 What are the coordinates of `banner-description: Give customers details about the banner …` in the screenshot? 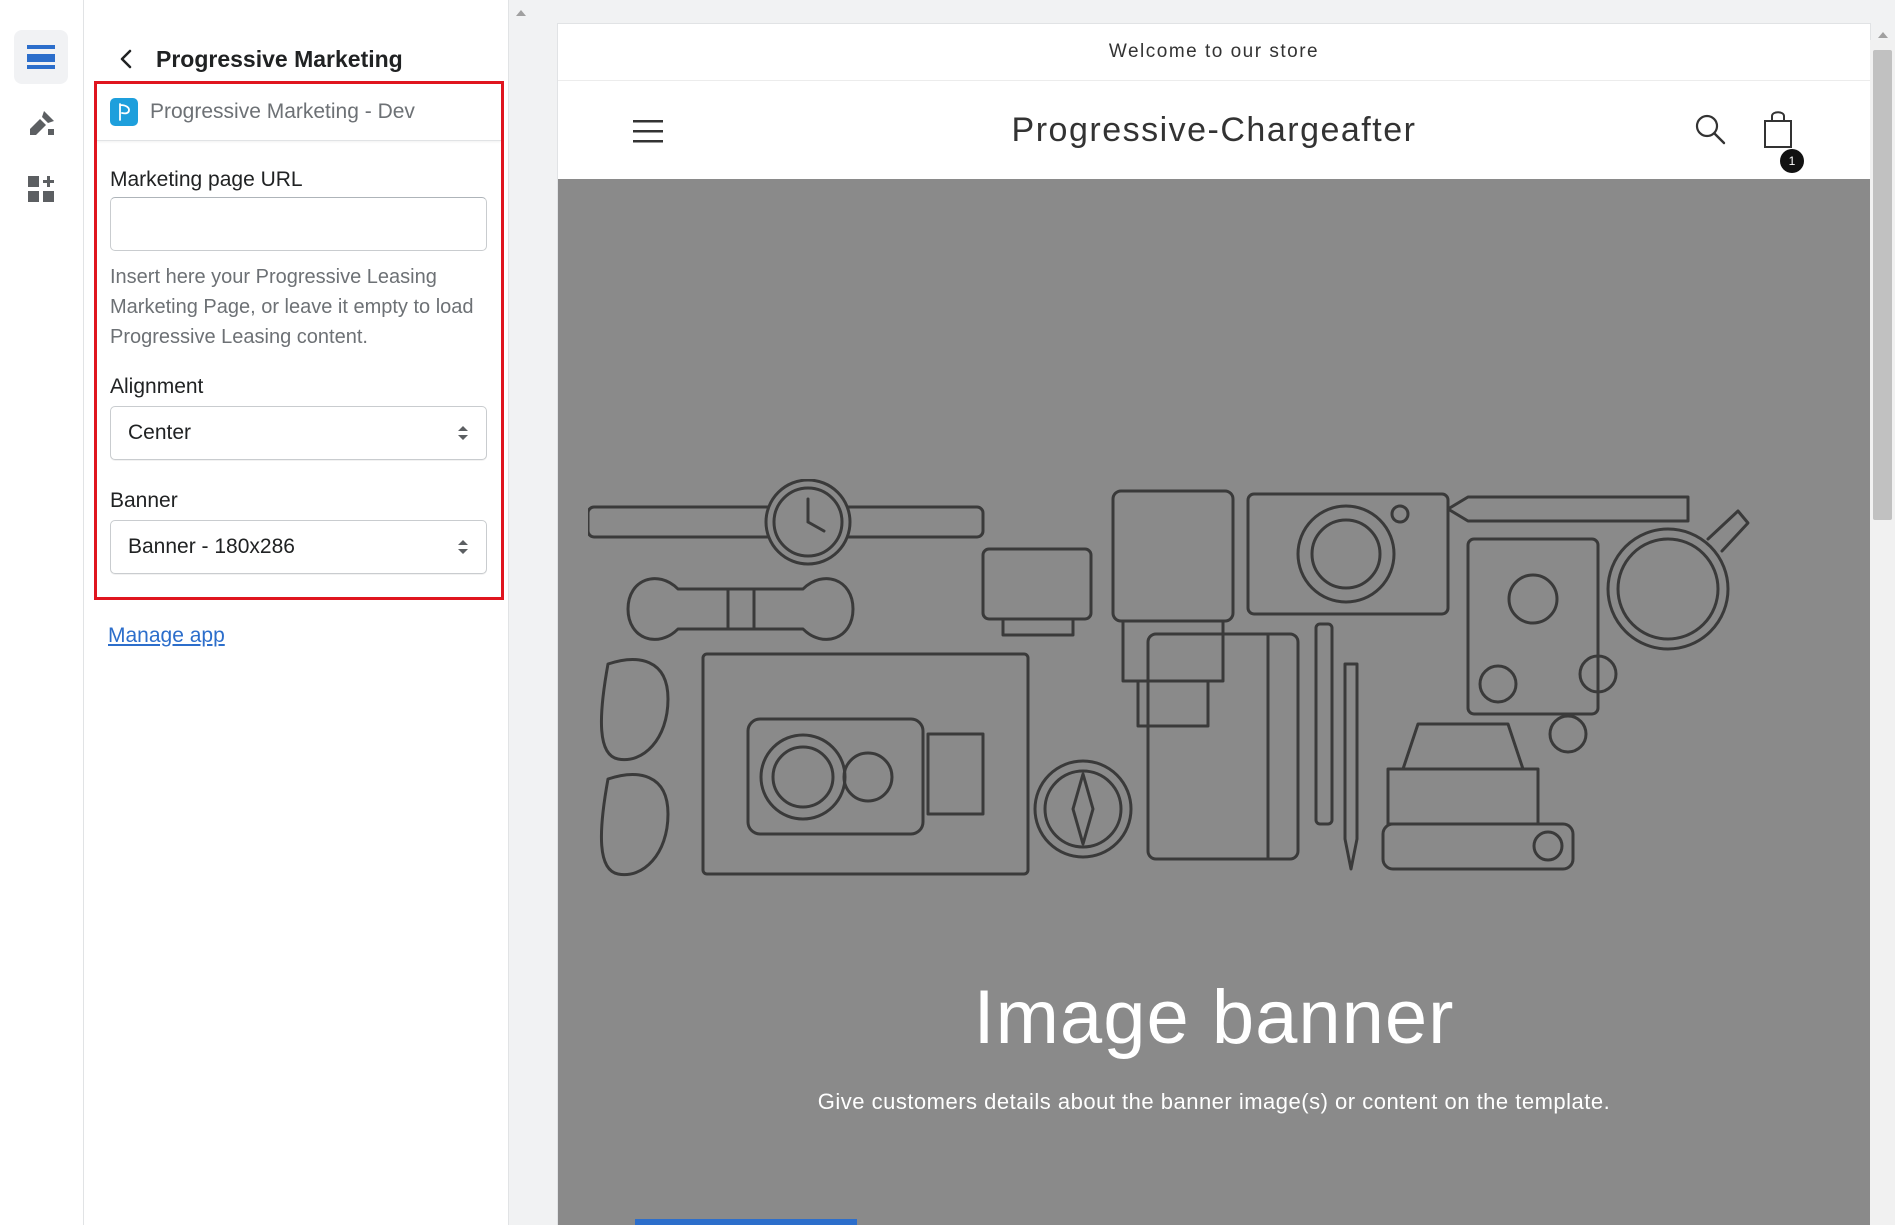 It's located at (1214, 1101).